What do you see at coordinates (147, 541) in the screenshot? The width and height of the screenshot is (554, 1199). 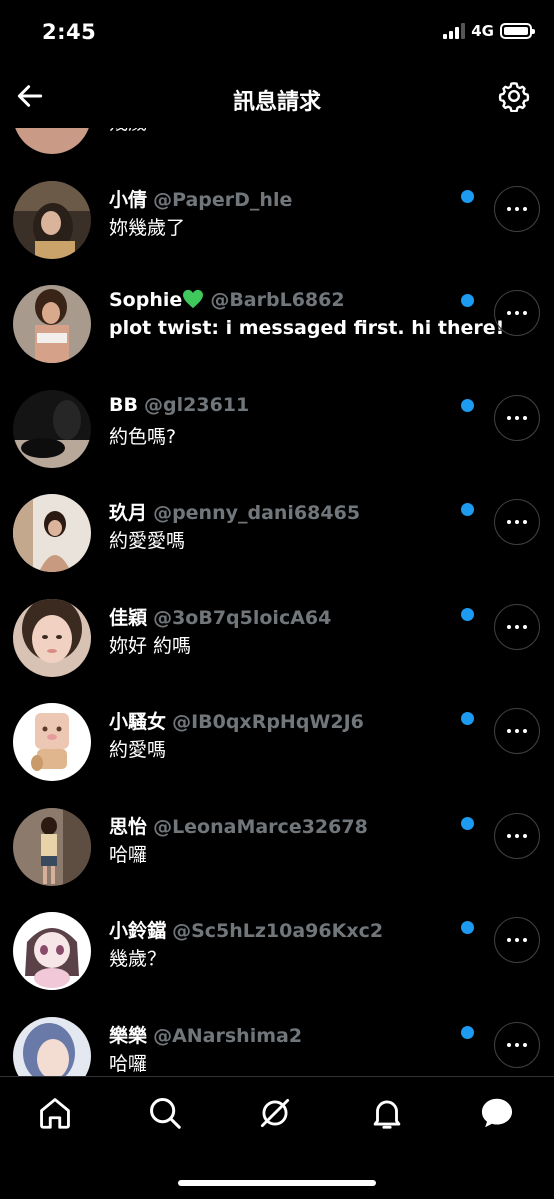 I see `message-preview: 約愛愛嗎` at bounding box center [147, 541].